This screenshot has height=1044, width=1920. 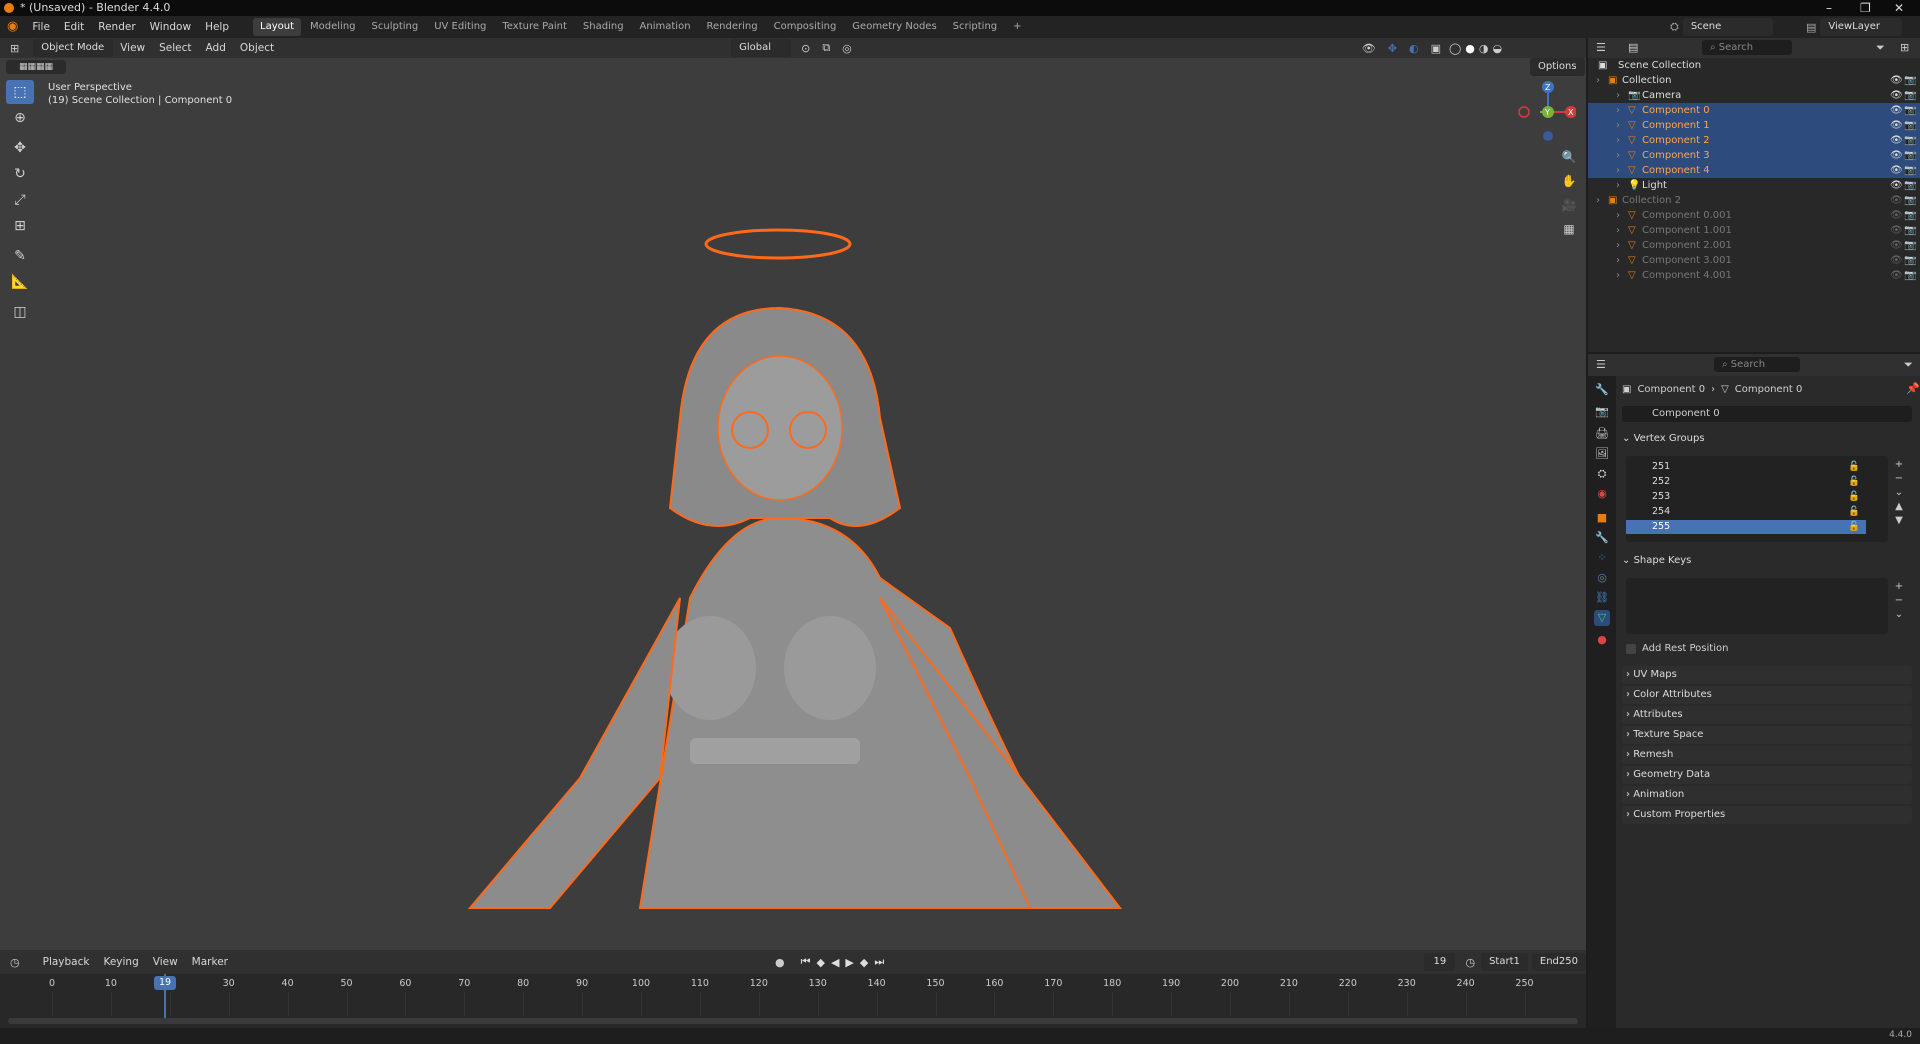 What do you see at coordinates (1601, 364) in the screenshot?
I see `properties-editor-icon: ☰` at bounding box center [1601, 364].